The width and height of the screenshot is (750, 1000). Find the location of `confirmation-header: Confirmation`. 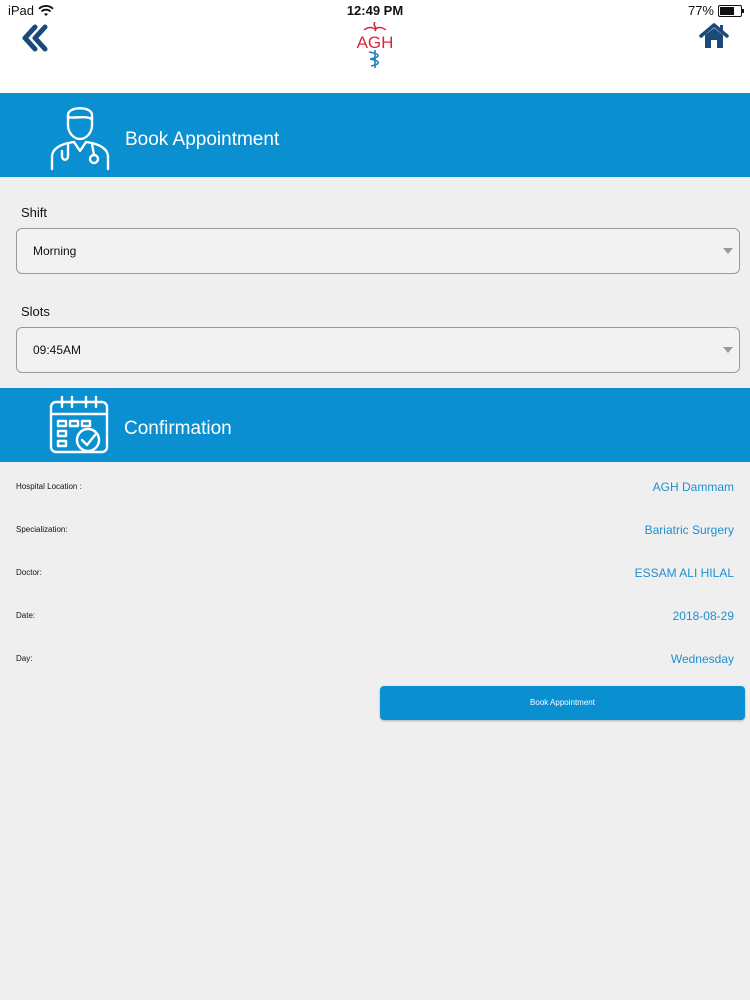

confirmation-header: Confirmation is located at coordinates (375, 425).